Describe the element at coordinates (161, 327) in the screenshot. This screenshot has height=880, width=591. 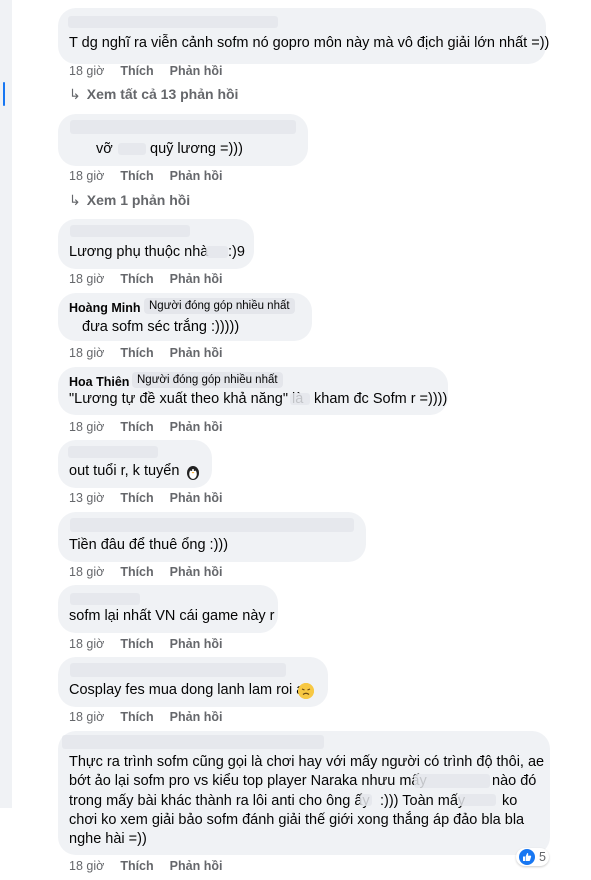
I see `comment-text: đưa sofm séc trắng :)))))` at that location.